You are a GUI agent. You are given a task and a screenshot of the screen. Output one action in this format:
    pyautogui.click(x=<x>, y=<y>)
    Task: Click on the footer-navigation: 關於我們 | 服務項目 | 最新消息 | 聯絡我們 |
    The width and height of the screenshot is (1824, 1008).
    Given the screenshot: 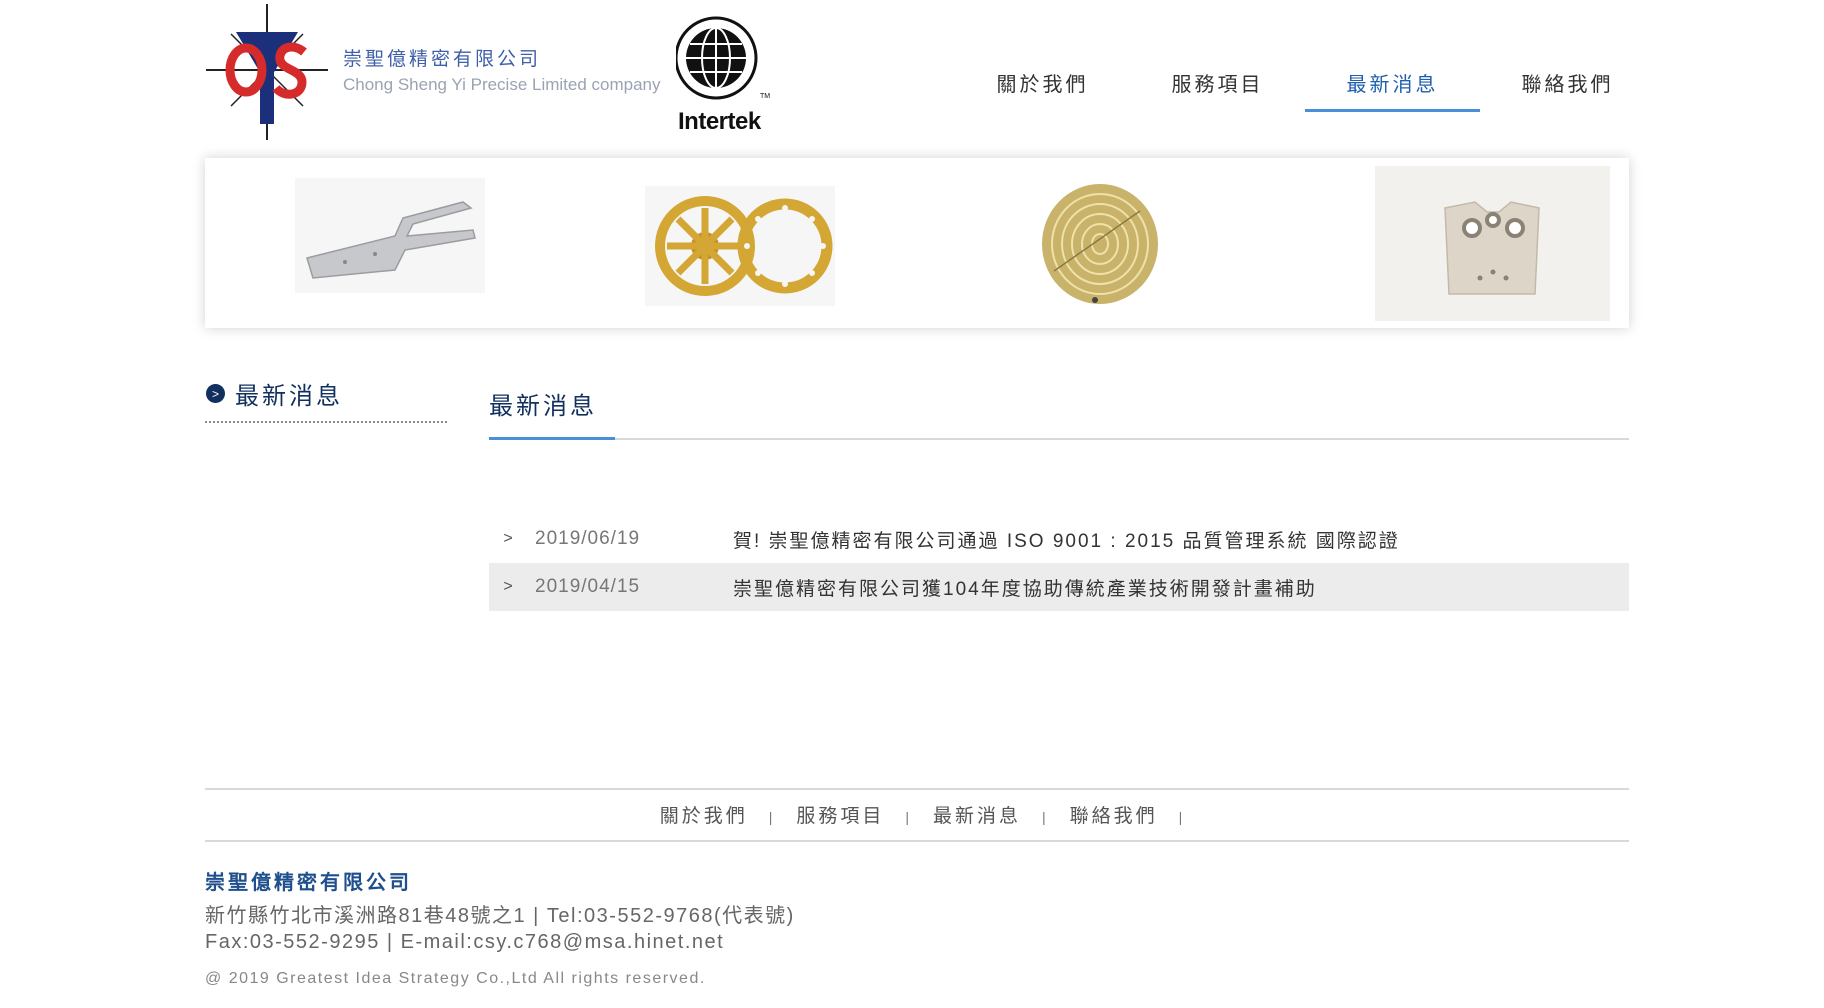 What is the action you would take?
    pyautogui.click(x=912, y=814)
    